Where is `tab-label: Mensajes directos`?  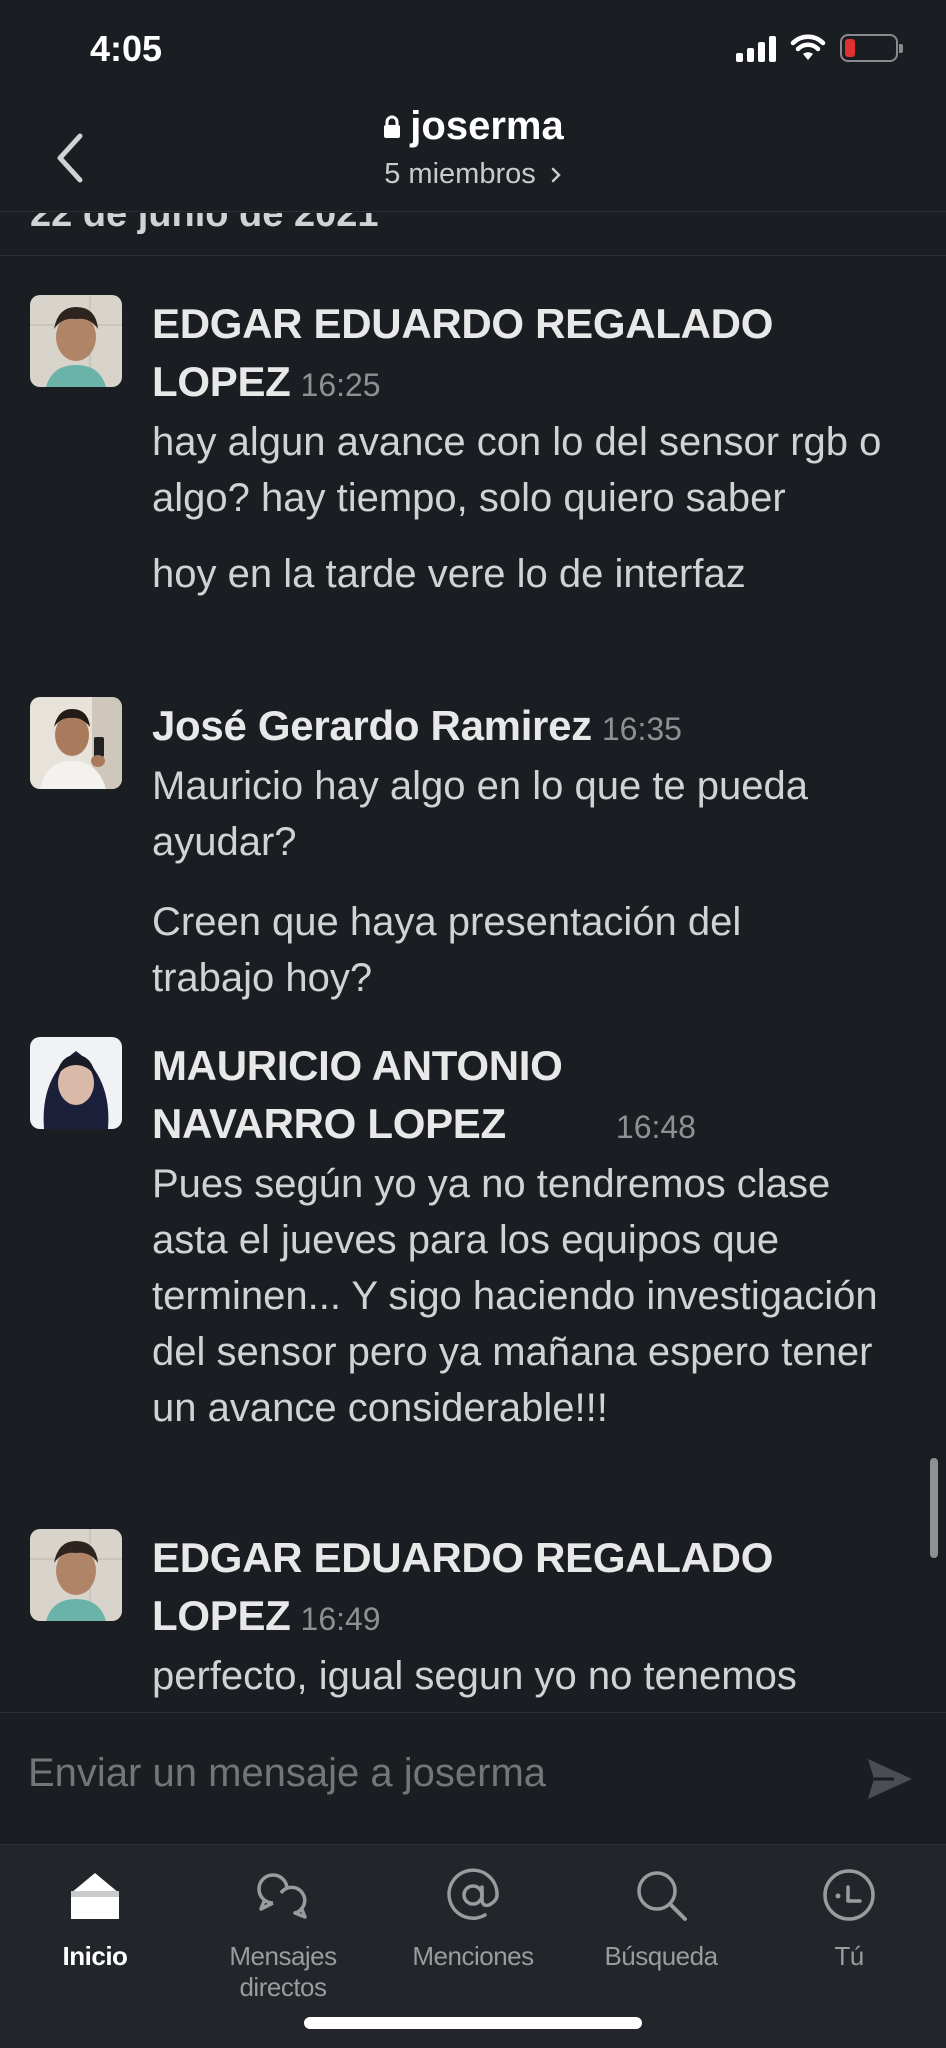
tab-label: Mensajes directos is located at coordinates (283, 1971).